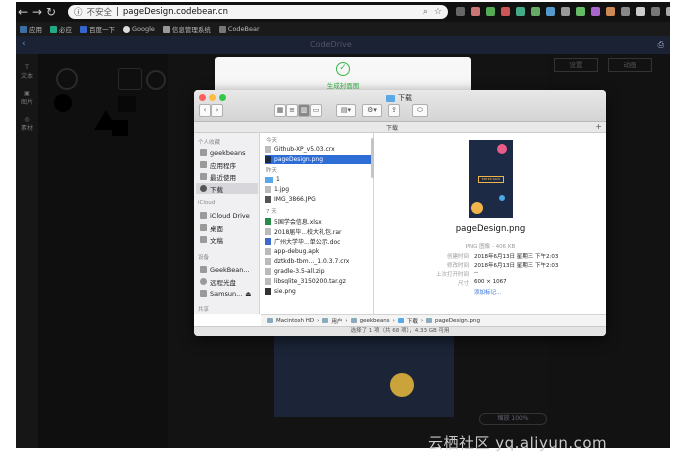 This screenshot has width=680, height=469. What do you see at coordinates (217, 110) in the screenshot?
I see `forward-button: ›` at bounding box center [217, 110].